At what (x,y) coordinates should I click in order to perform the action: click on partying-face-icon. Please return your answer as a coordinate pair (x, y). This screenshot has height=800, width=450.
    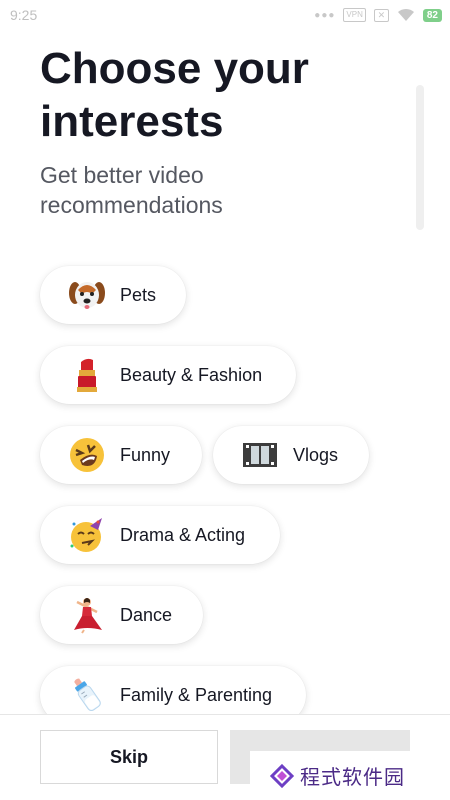
    Looking at the image, I should click on (86, 535).